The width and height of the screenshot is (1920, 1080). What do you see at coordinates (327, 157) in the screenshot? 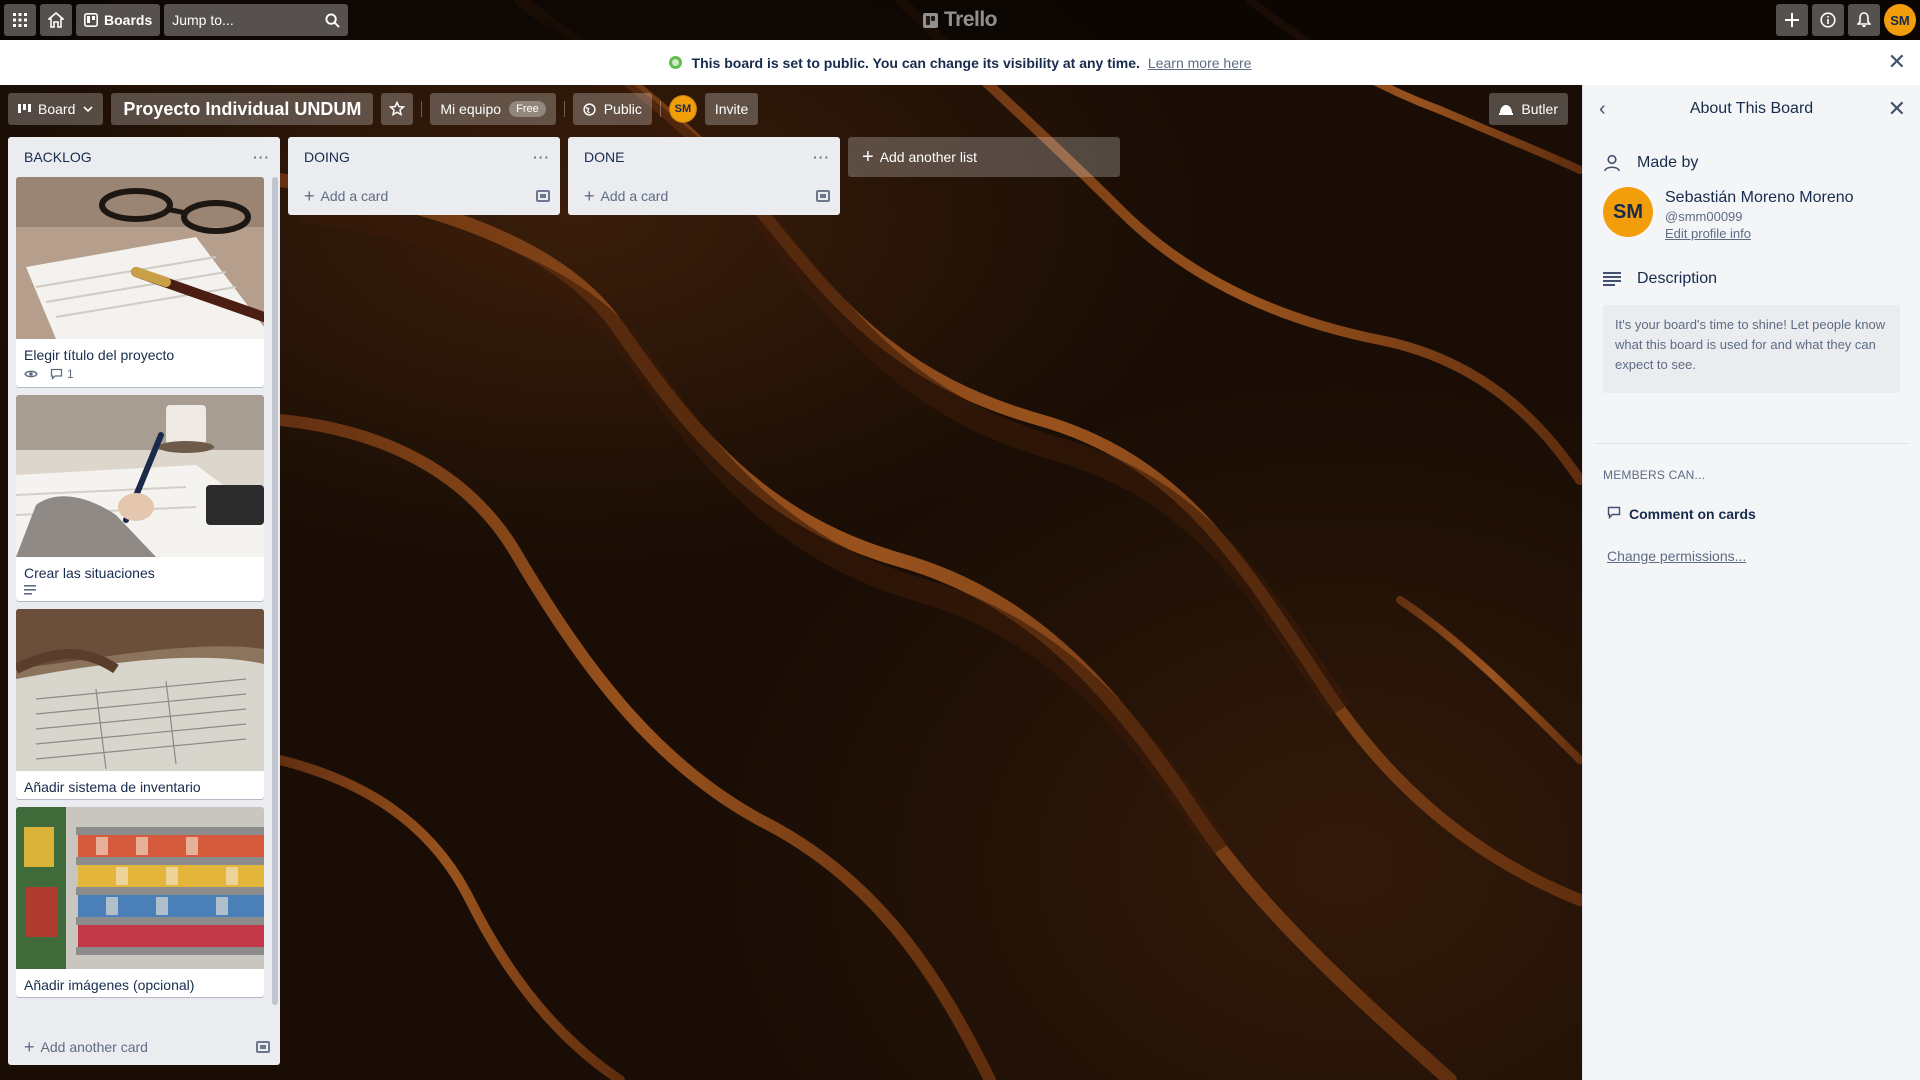
I see `list-title: DOING` at bounding box center [327, 157].